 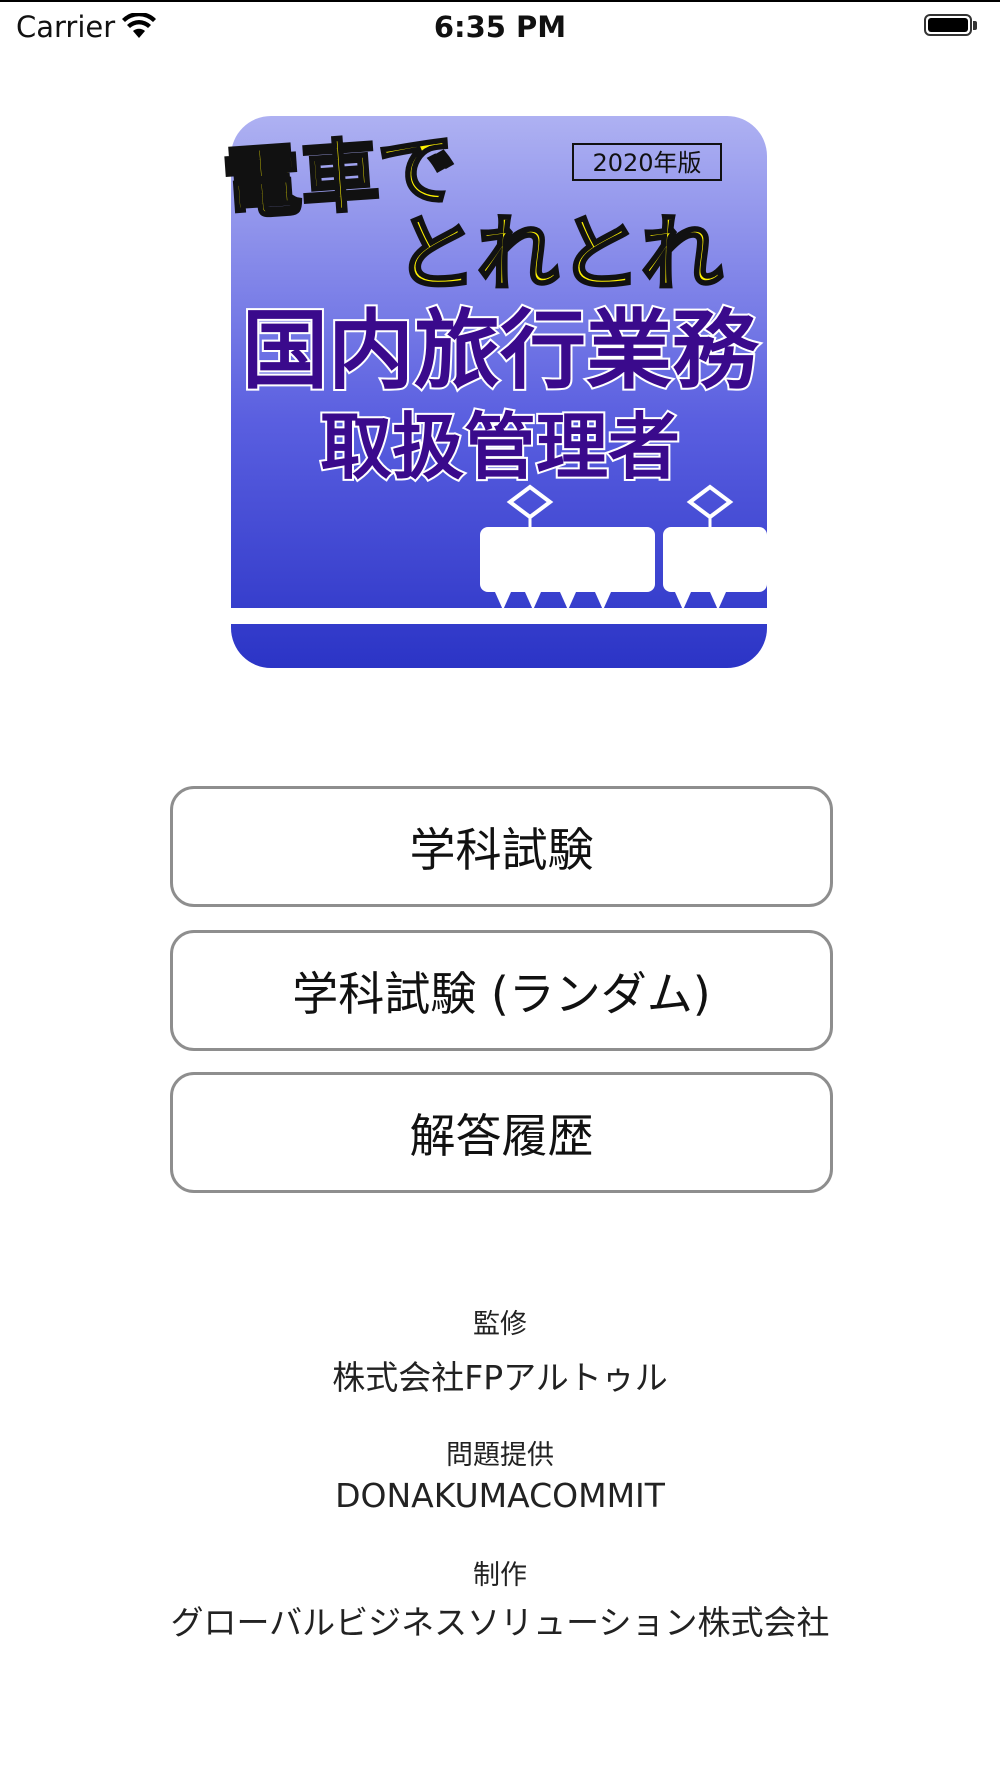 What do you see at coordinates (500, 1575) in the screenshot?
I see `production-label: 制作` at bounding box center [500, 1575].